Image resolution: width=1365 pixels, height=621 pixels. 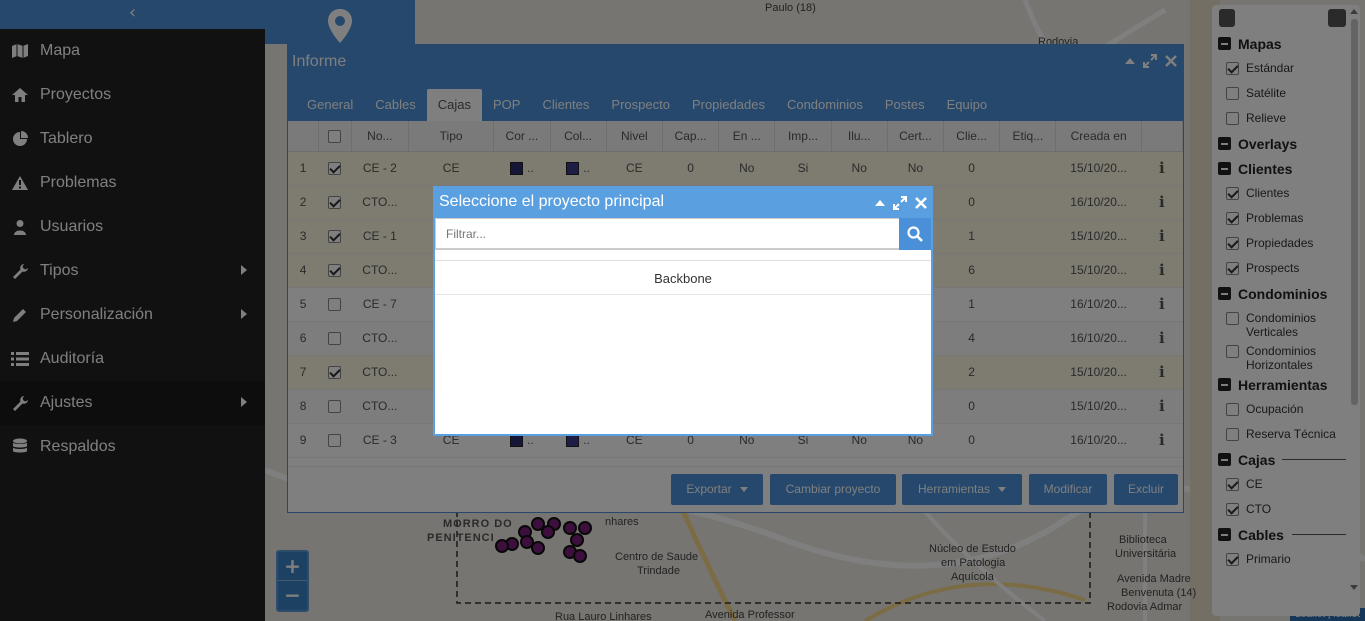 I want to click on project-option: Backbone, so click(x=683, y=277).